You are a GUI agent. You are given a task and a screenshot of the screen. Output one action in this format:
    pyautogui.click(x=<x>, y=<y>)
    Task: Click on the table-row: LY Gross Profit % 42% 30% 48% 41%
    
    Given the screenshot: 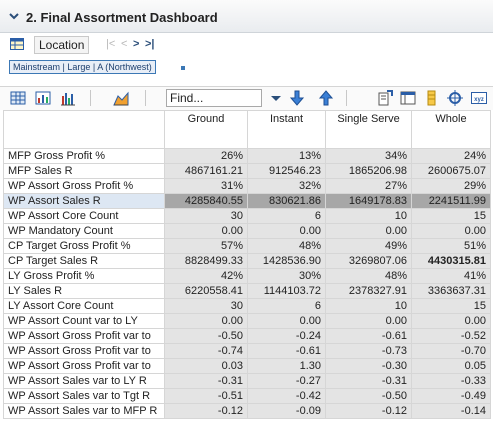 What is the action you would take?
    pyautogui.click(x=247, y=276)
    